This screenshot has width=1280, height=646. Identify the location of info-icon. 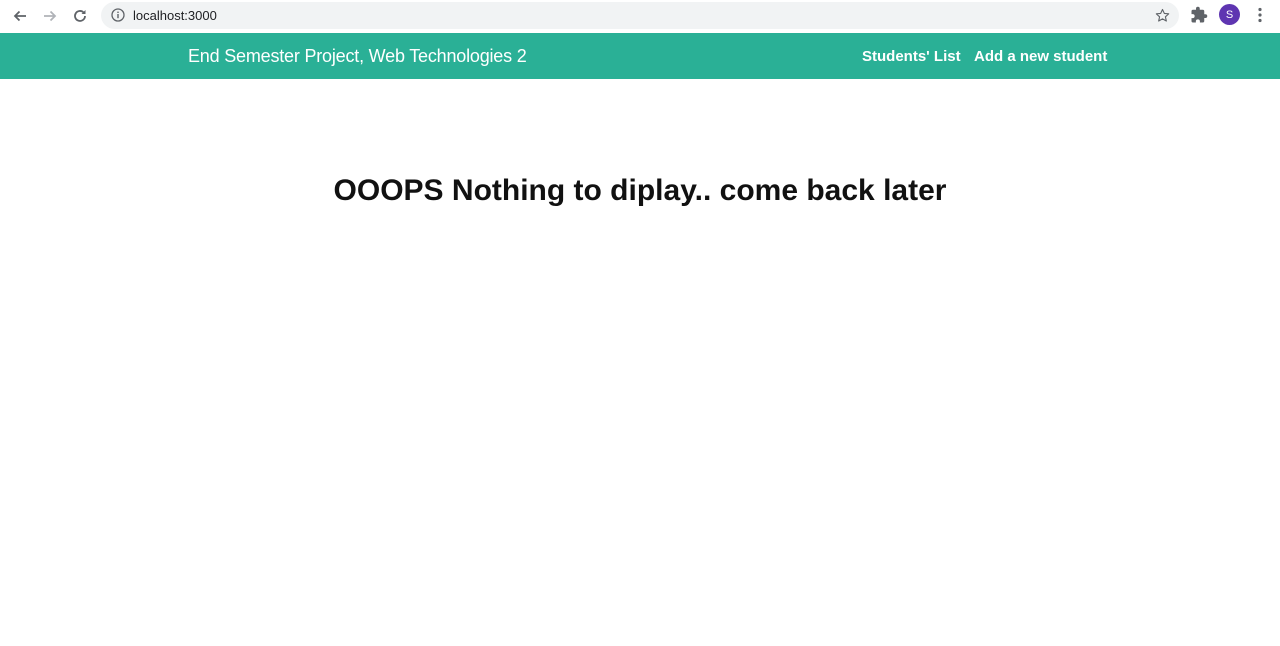
(118, 15).